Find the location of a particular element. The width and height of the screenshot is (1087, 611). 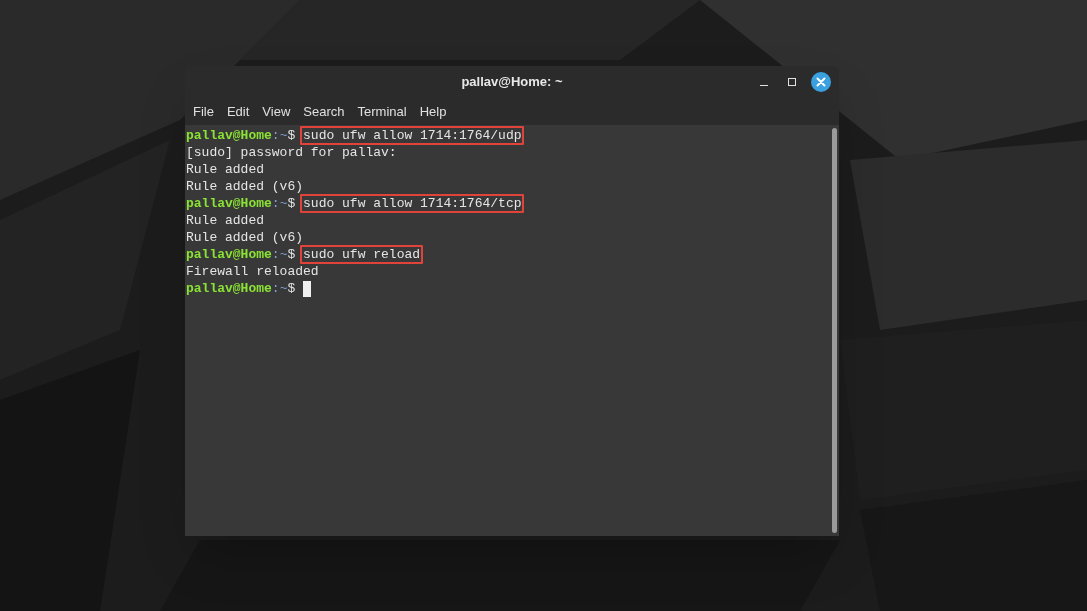

menu-item: Terminal is located at coordinates (382, 111).